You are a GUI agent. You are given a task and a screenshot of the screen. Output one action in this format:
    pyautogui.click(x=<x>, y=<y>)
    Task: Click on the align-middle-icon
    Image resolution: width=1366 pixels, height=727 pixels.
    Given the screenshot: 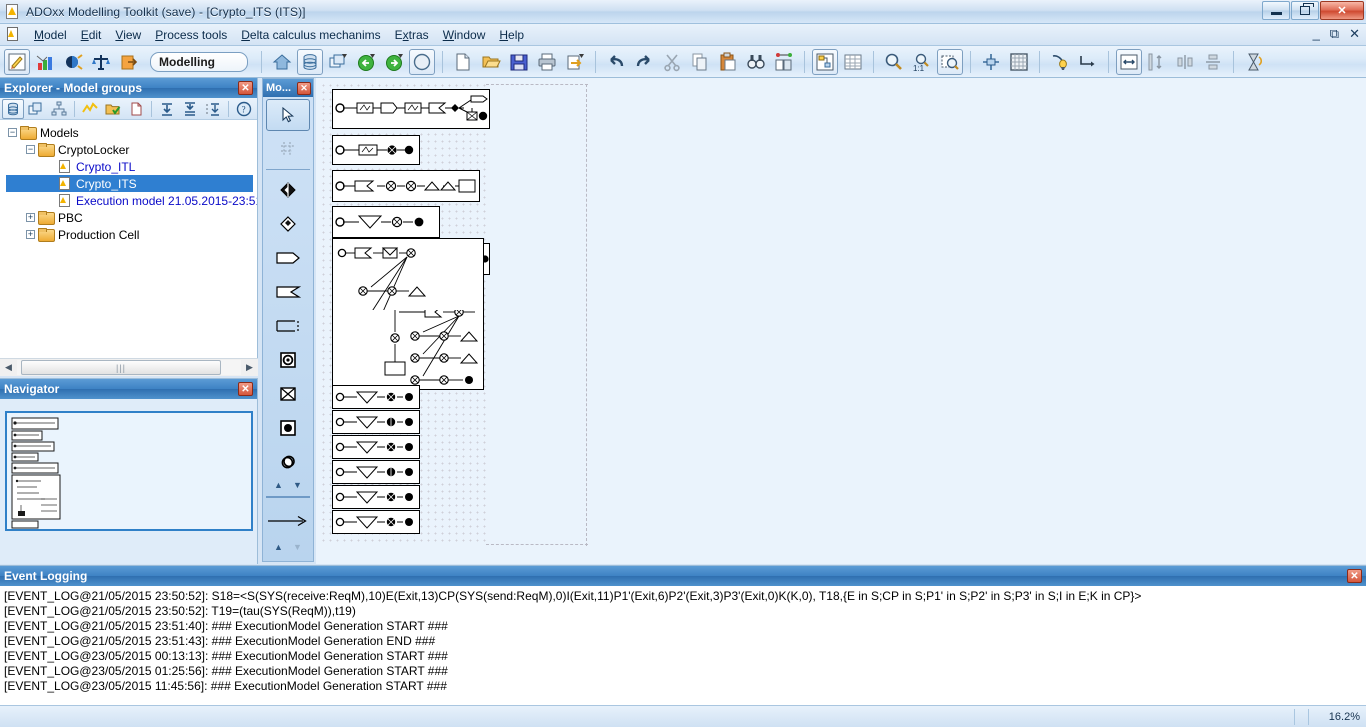 What is the action you would take?
    pyautogui.click(x=1213, y=62)
    